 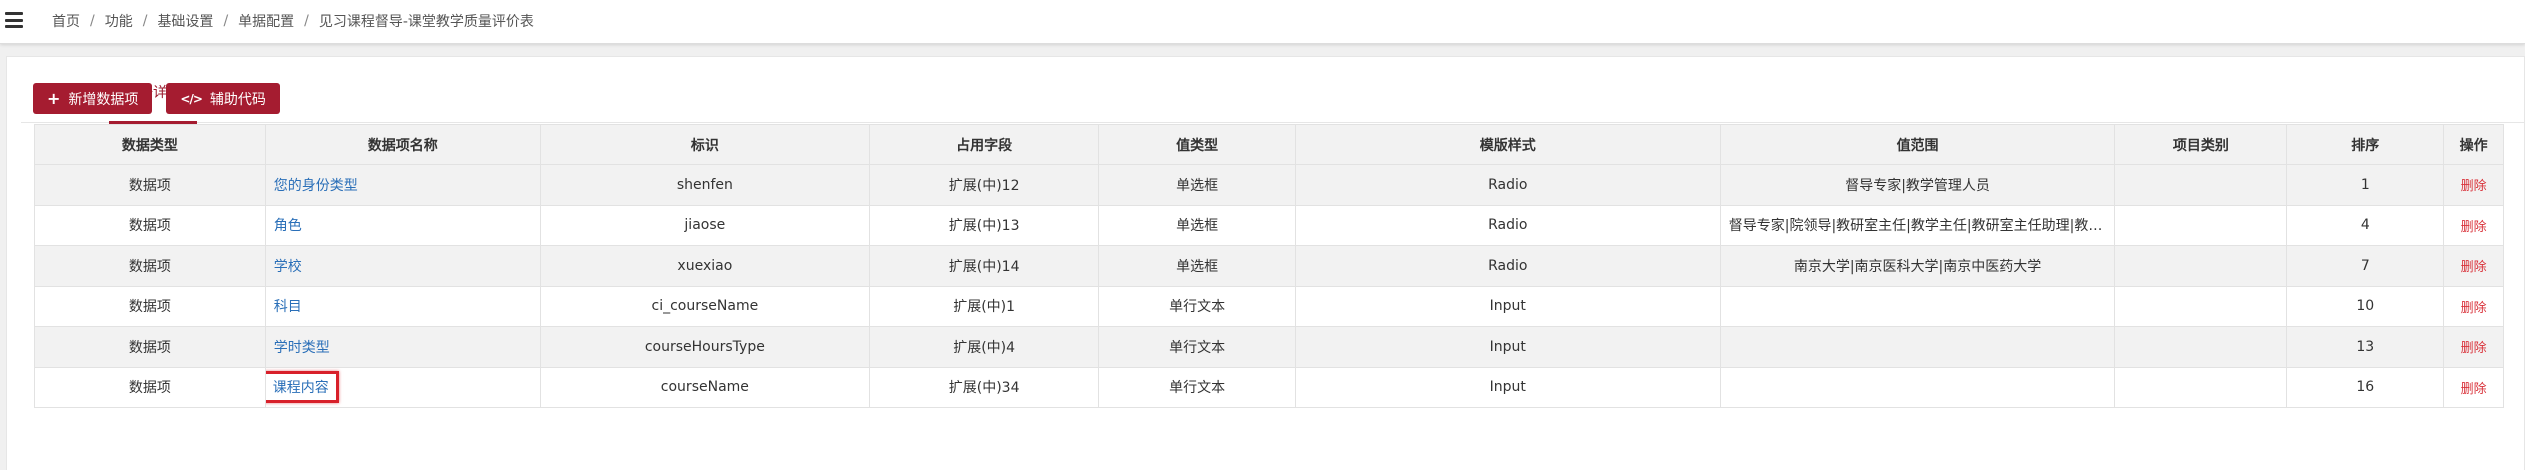 I want to click on add-data-item-button: + 新增数据项, so click(x=93, y=98).